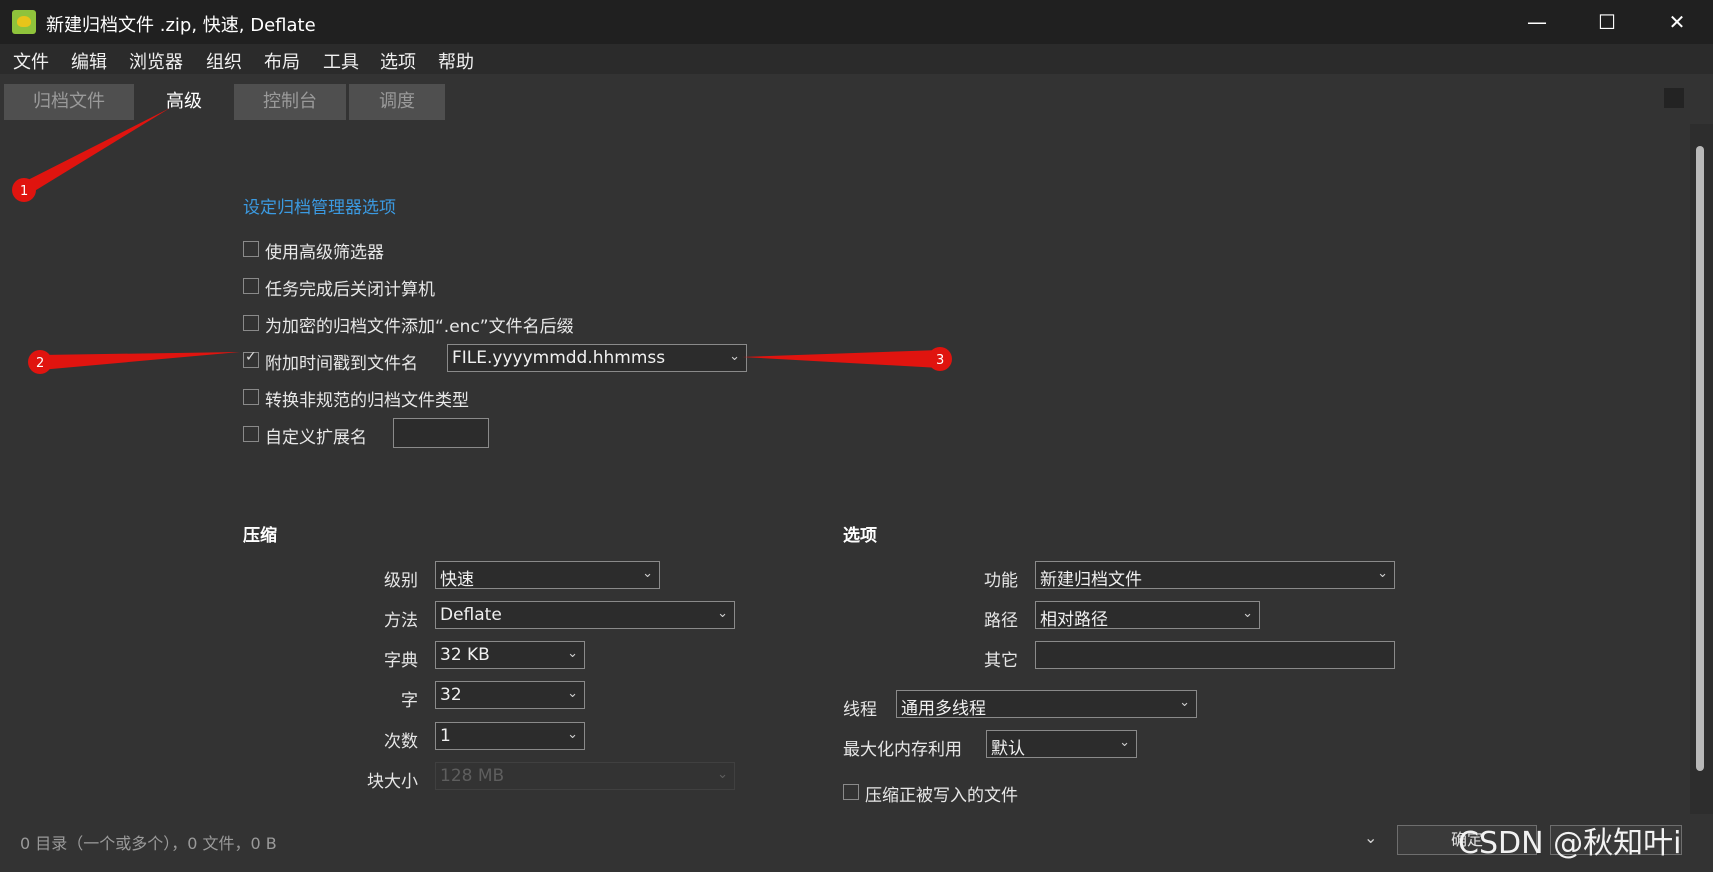 The image size is (1713, 872). I want to click on compression-heading: 压缩, so click(260, 536).